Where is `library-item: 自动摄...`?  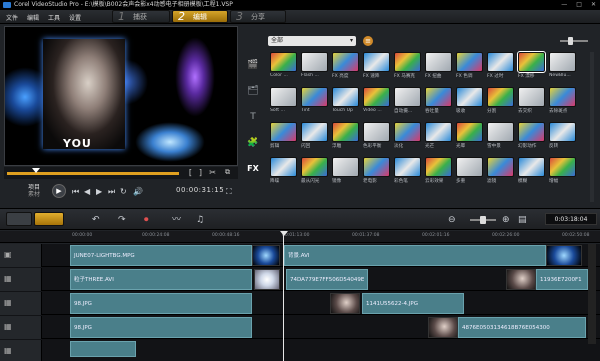
library-item: 自动摄... is located at coordinates (407, 101).